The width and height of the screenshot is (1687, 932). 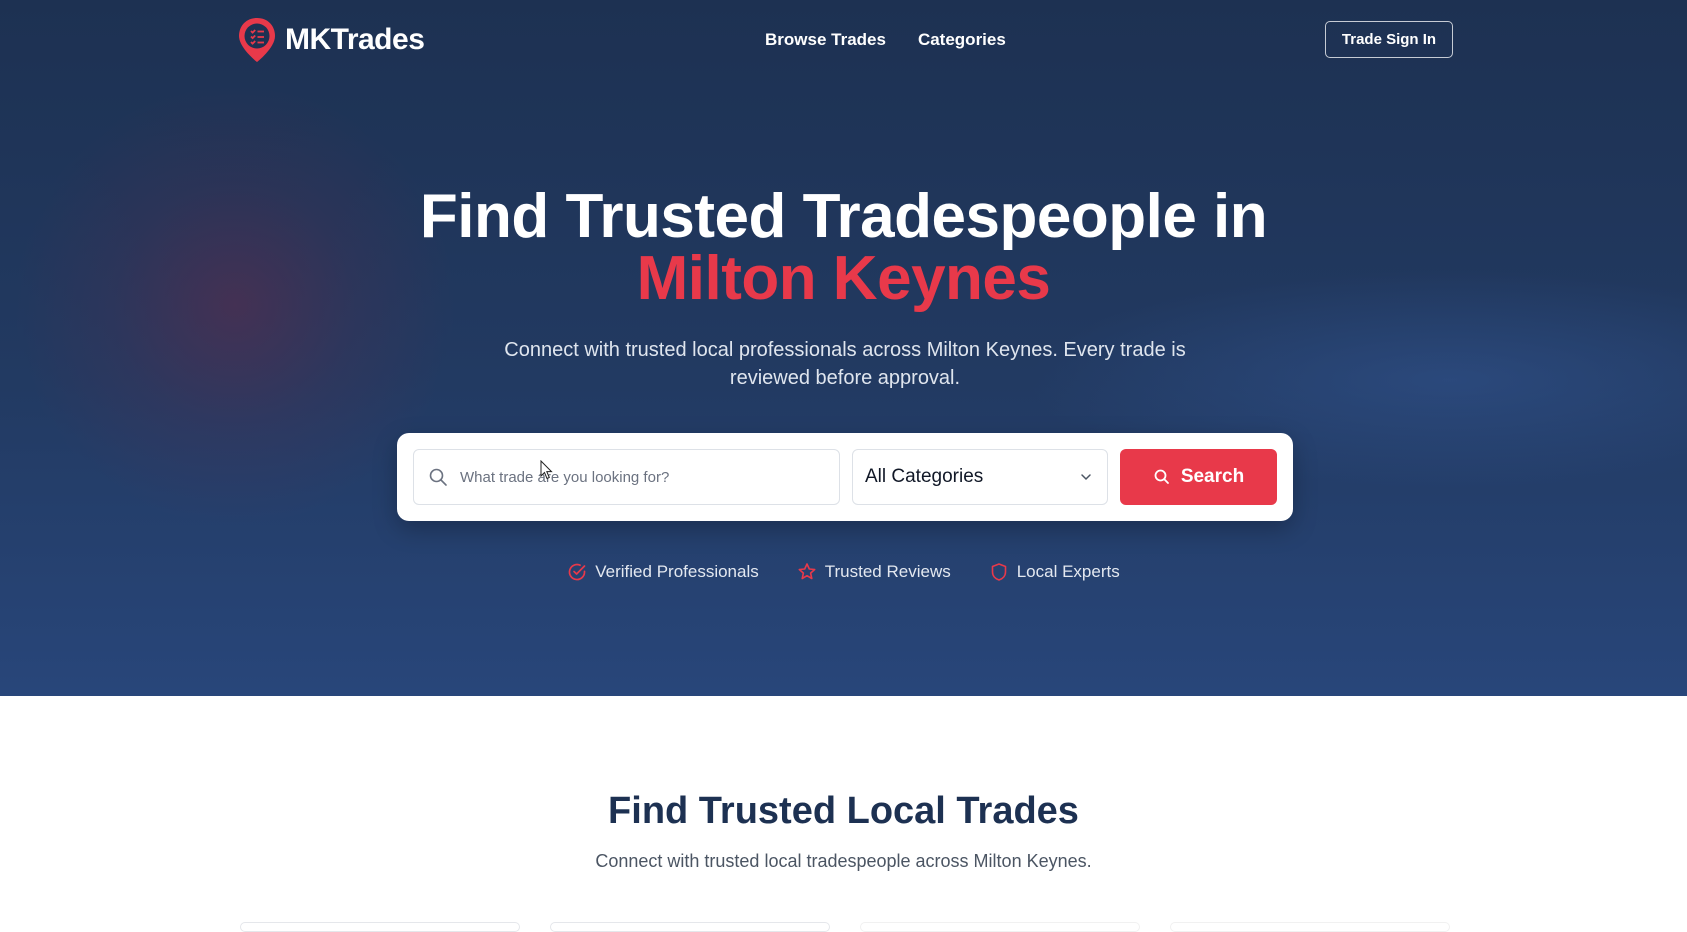 What do you see at coordinates (677, 571) in the screenshot?
I see `feature-label: Verified Professionals` at bounding box center [677, 571].